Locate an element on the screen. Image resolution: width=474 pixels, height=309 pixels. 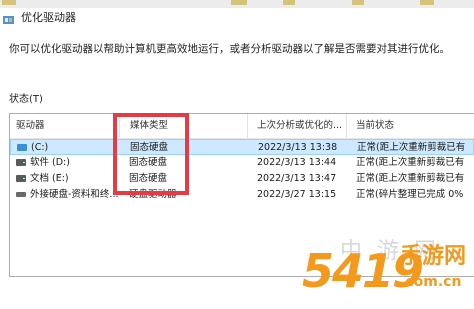
watermark-site-name: 手游网 is located at coordinates (433, 256).